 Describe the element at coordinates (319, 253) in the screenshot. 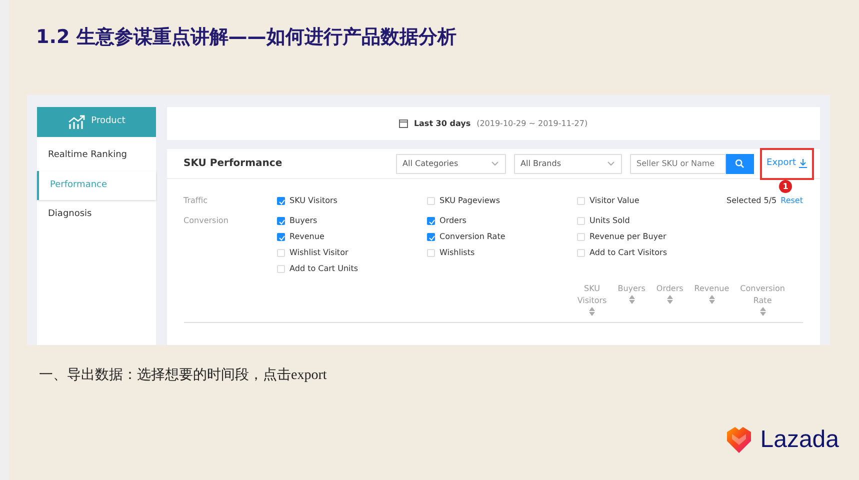

I see `checkbox-label: Wishlist Visitor` at that location.